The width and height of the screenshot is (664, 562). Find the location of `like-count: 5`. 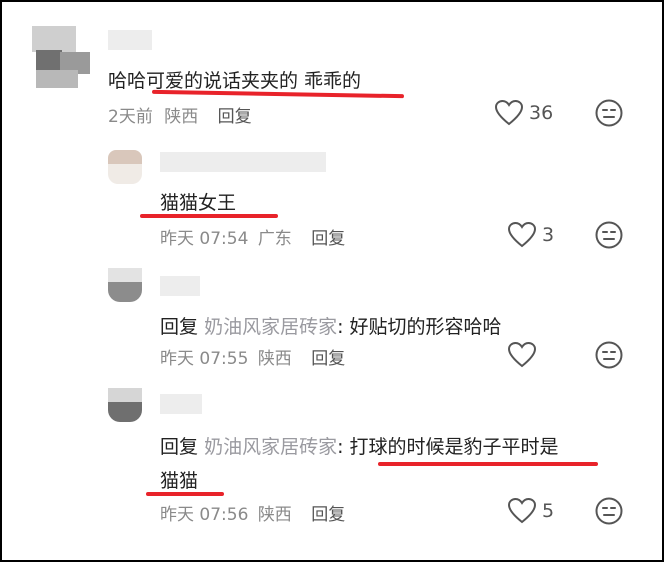

like-count: 5 is located at coordinates (548, 511).